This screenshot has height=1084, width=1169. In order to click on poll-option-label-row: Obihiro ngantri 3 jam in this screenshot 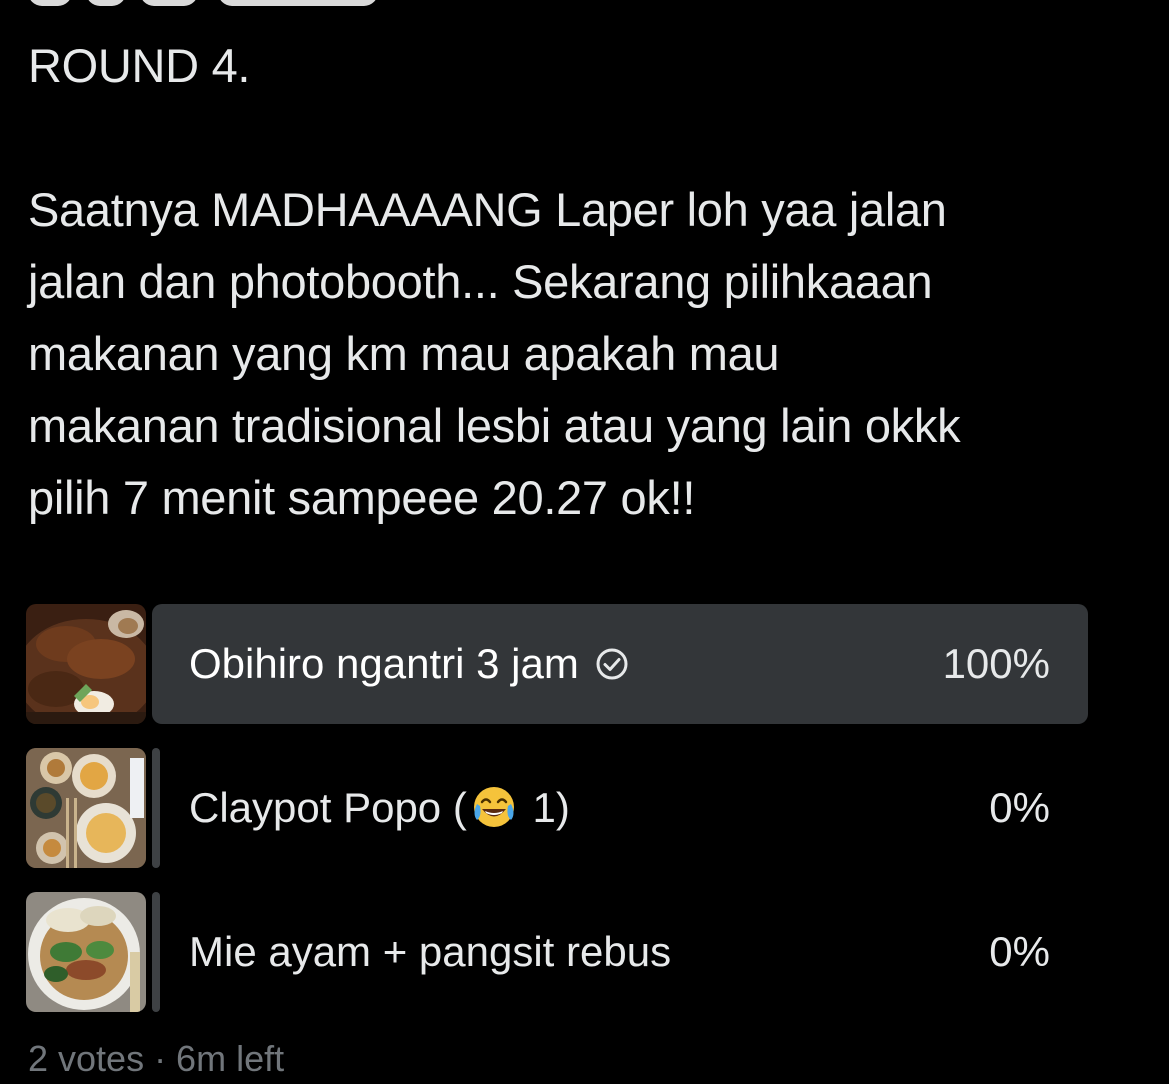, I will do `click(409, 664)`.